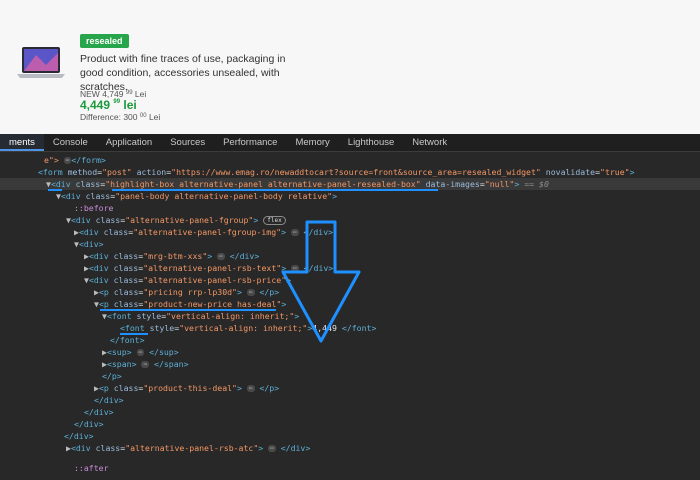 The image size is (700, 480). What do you see at coordinates (143, 116) in the screenshot?
I see `difference-decimals: 00` at bounding box center [143, 116].